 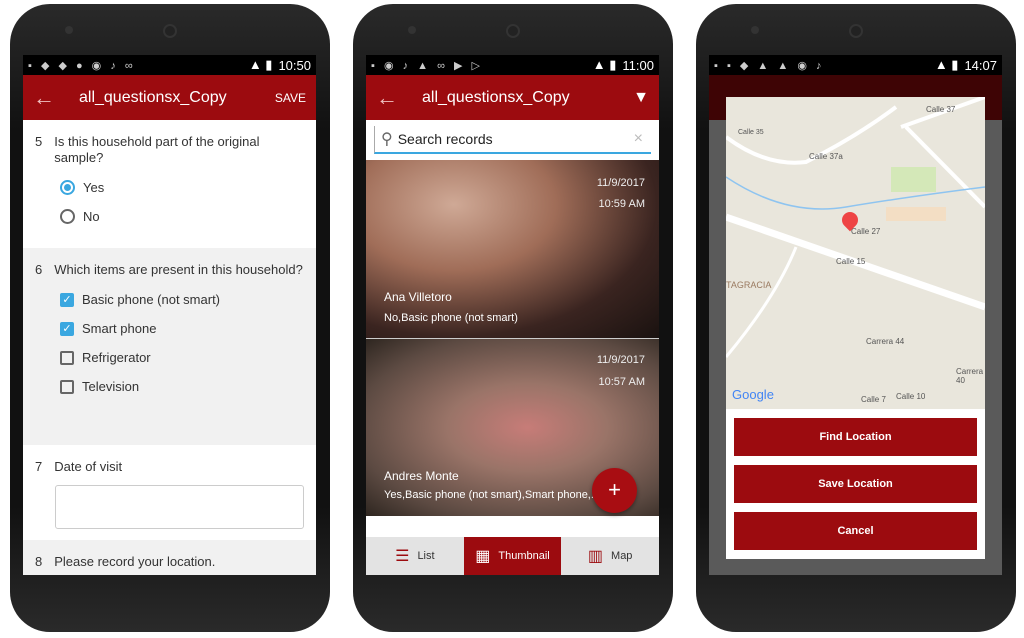 I want to click on option-label: Basic phone (not smart), so click(x=151, y=299).